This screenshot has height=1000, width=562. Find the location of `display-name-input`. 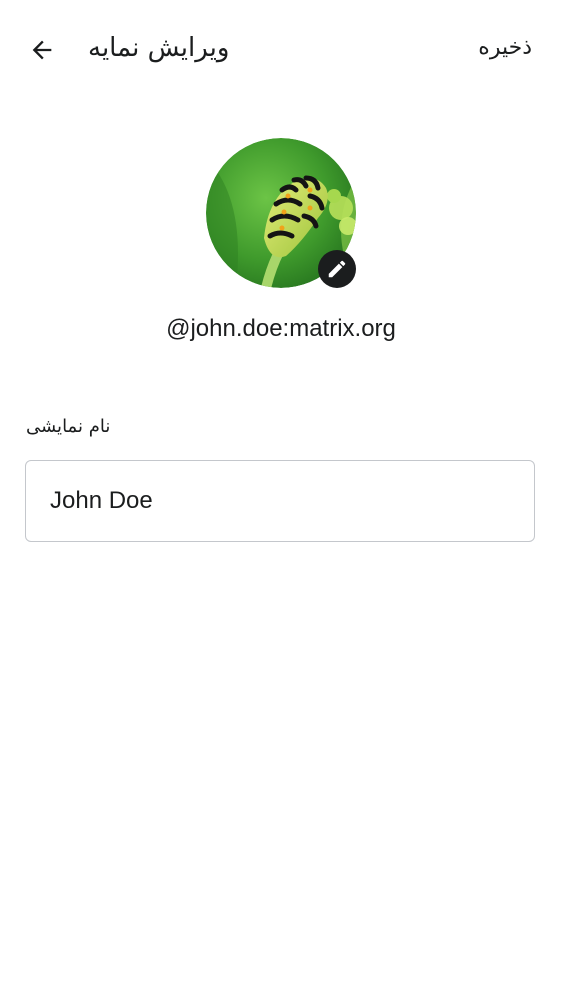

display-name-input is located at coordinates (280, 501).